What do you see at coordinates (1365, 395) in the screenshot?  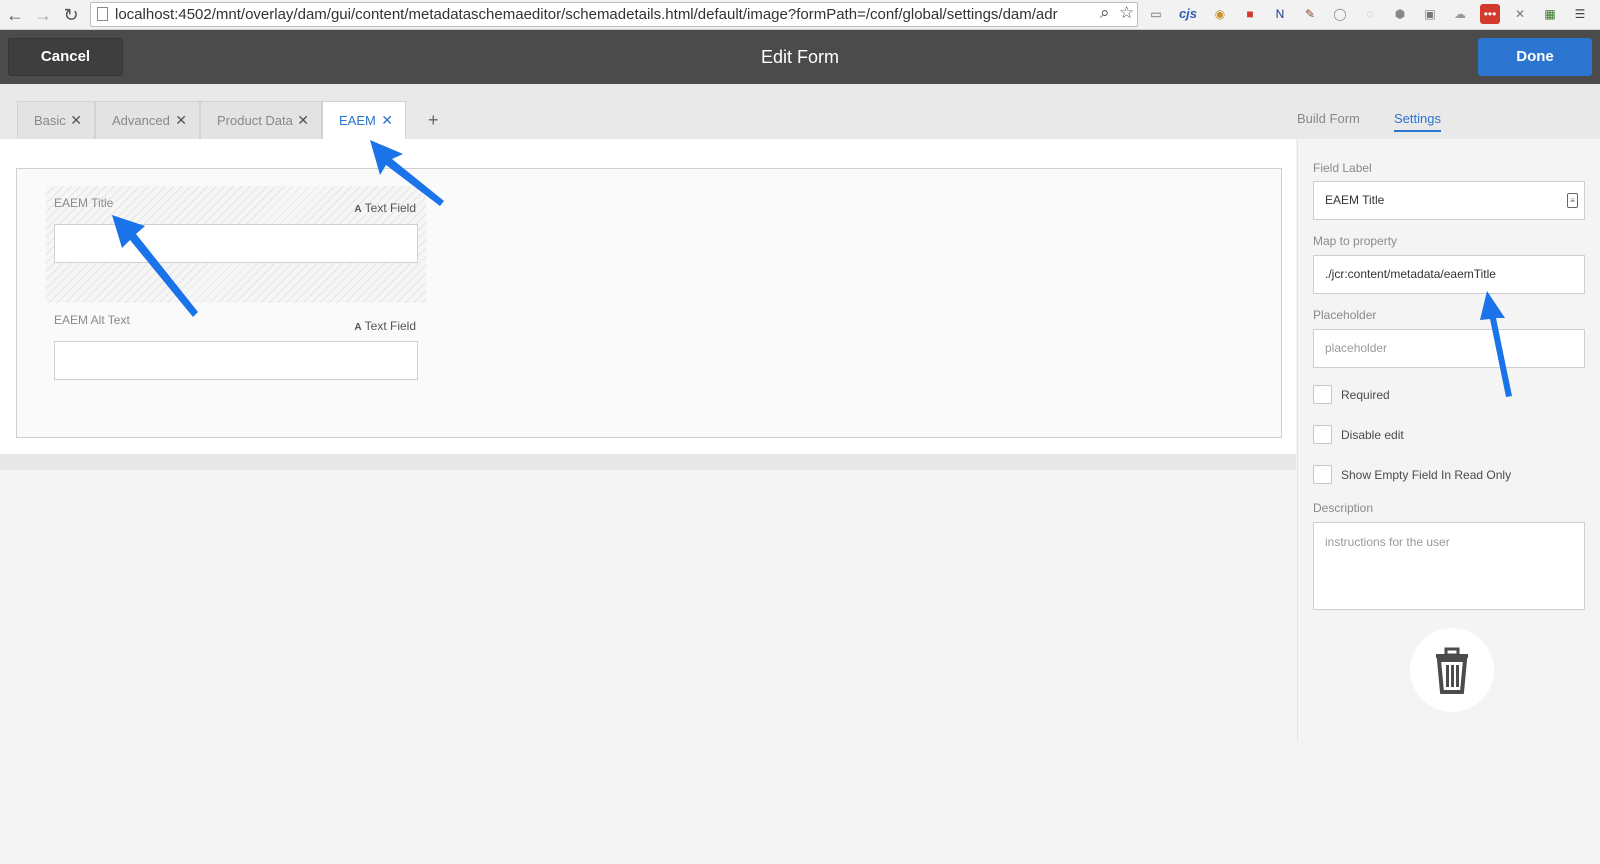 I see `required-label: Required` at bounding box center [1365, 395].